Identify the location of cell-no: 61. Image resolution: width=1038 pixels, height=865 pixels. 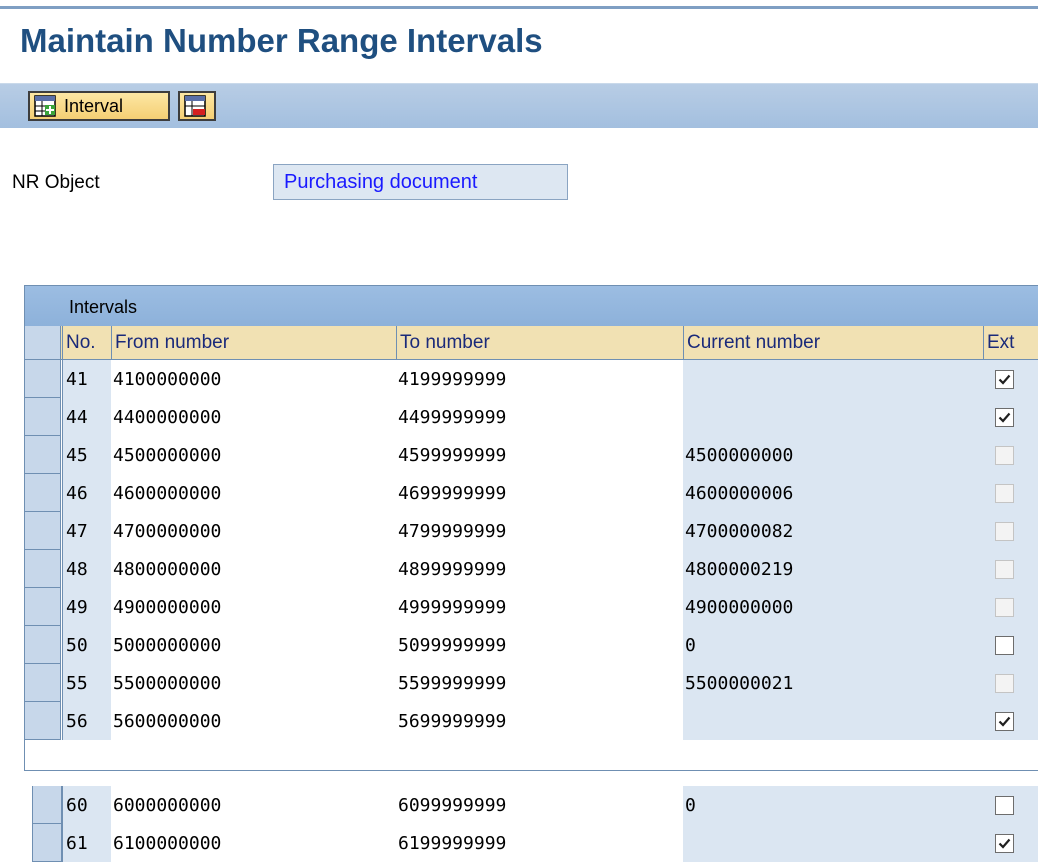
(86, 843).